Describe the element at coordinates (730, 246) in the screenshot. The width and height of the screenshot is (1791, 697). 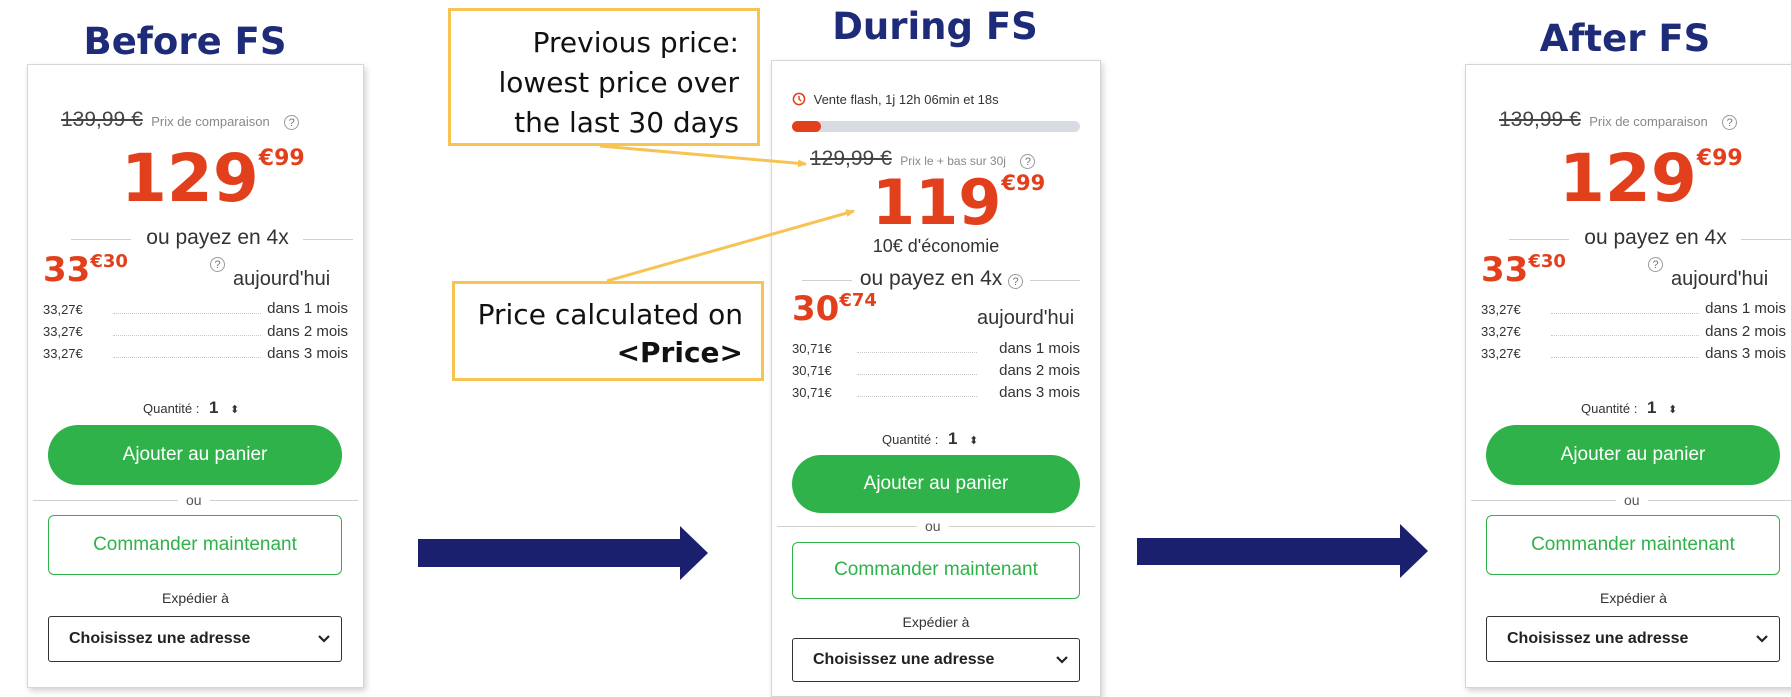
I see `pointer-price-arrow` at that location.